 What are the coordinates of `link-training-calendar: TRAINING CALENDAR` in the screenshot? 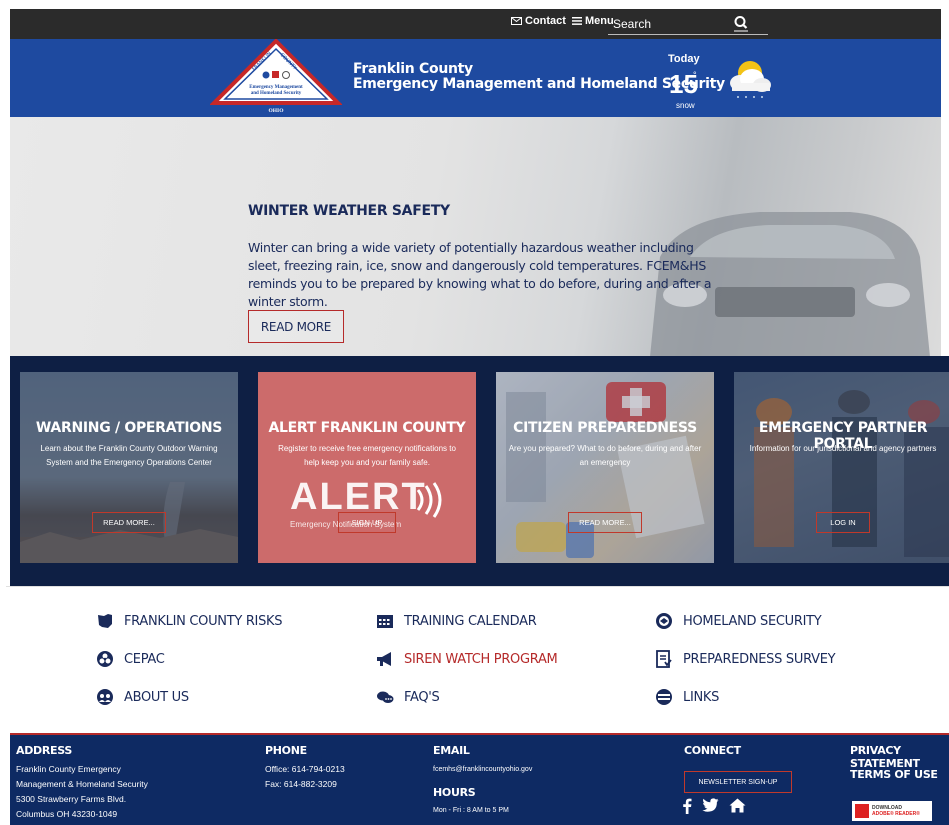 It's located at (456, 621).